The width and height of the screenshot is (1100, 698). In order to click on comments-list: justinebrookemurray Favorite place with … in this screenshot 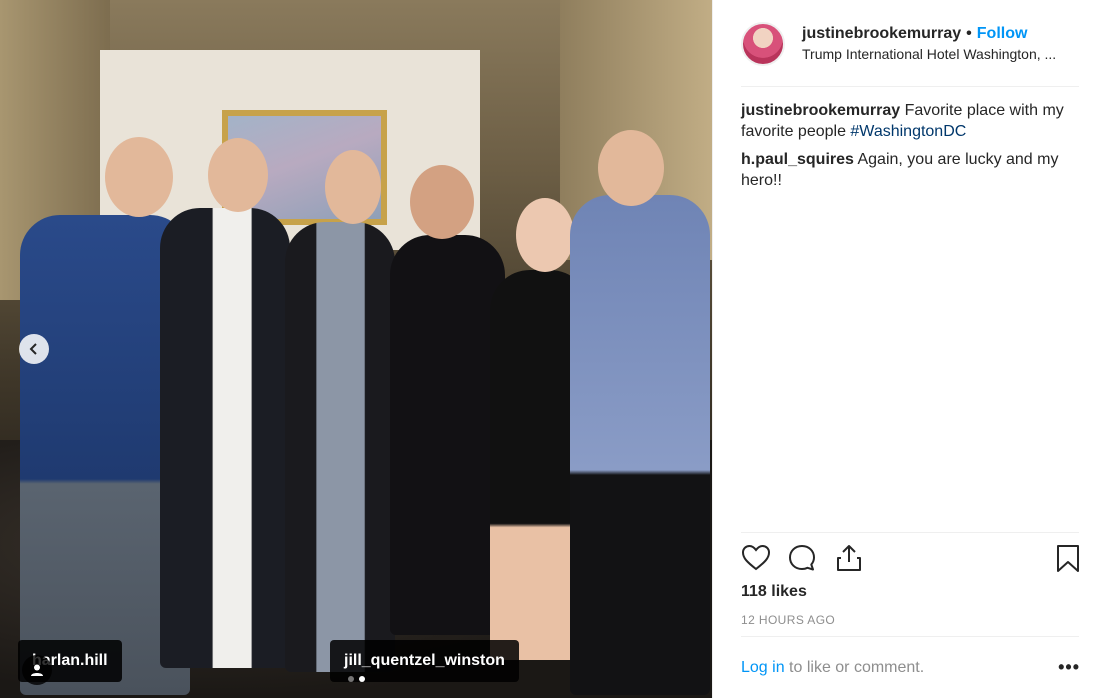, I will do `click(910, 149)`.